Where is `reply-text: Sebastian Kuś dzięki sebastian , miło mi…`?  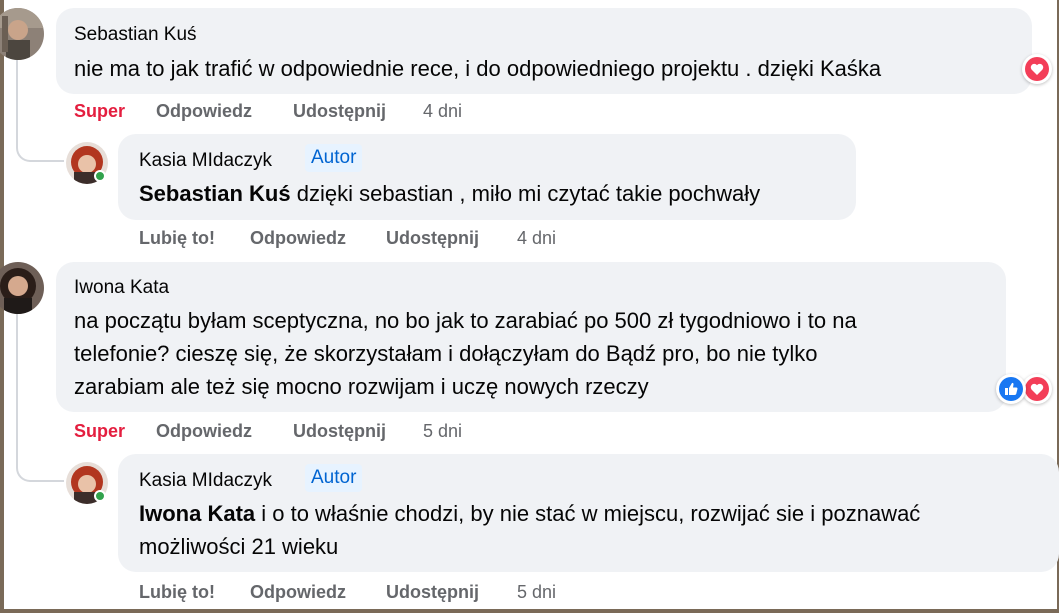 reply-text: Sebastian Kuś dzięki sebastian , miło mi… is located at coordinates (449, 193).